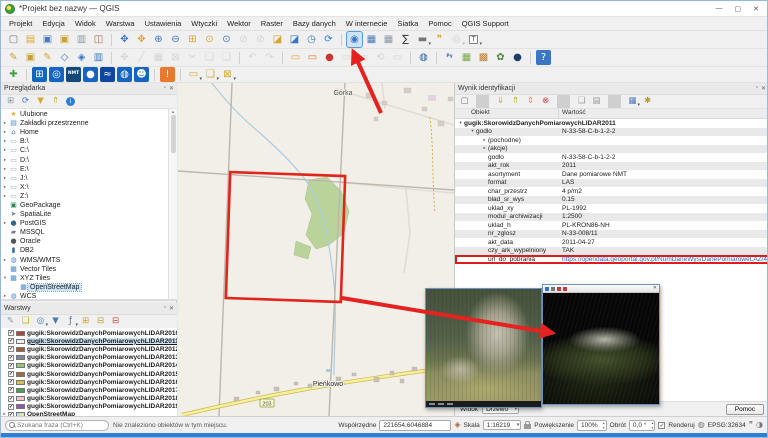  What do you see at coordinates (55, 101) in the screenshot?
I see `browser-collapse-icon: ⇑` at bounding box center [55, 101].